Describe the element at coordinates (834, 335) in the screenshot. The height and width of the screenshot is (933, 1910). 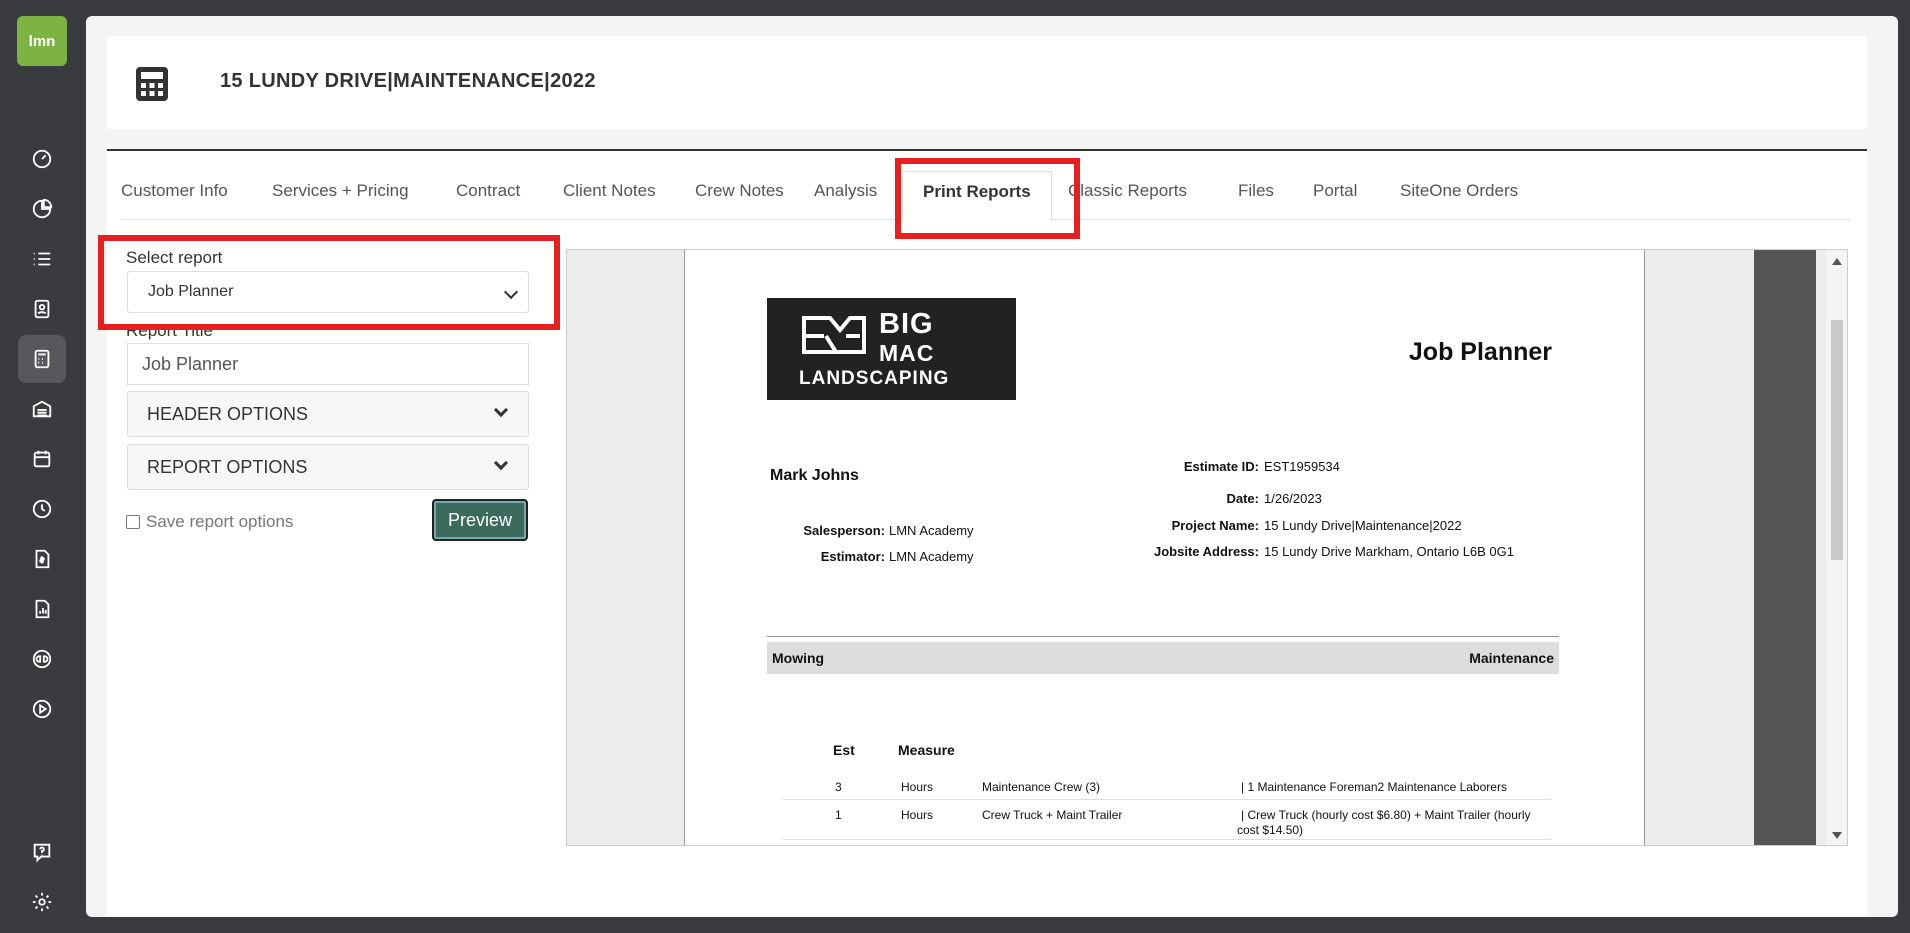
I see `logo-mark` at that location.